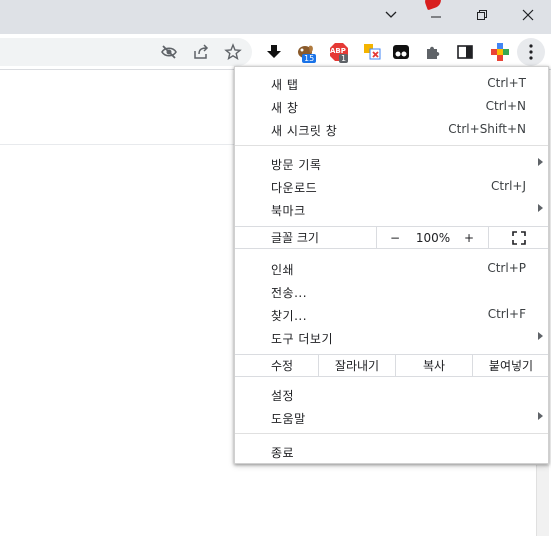 This screenshot has width=551, height=536. I want to click on menu-item-help: 도움말, so click(391, 417).